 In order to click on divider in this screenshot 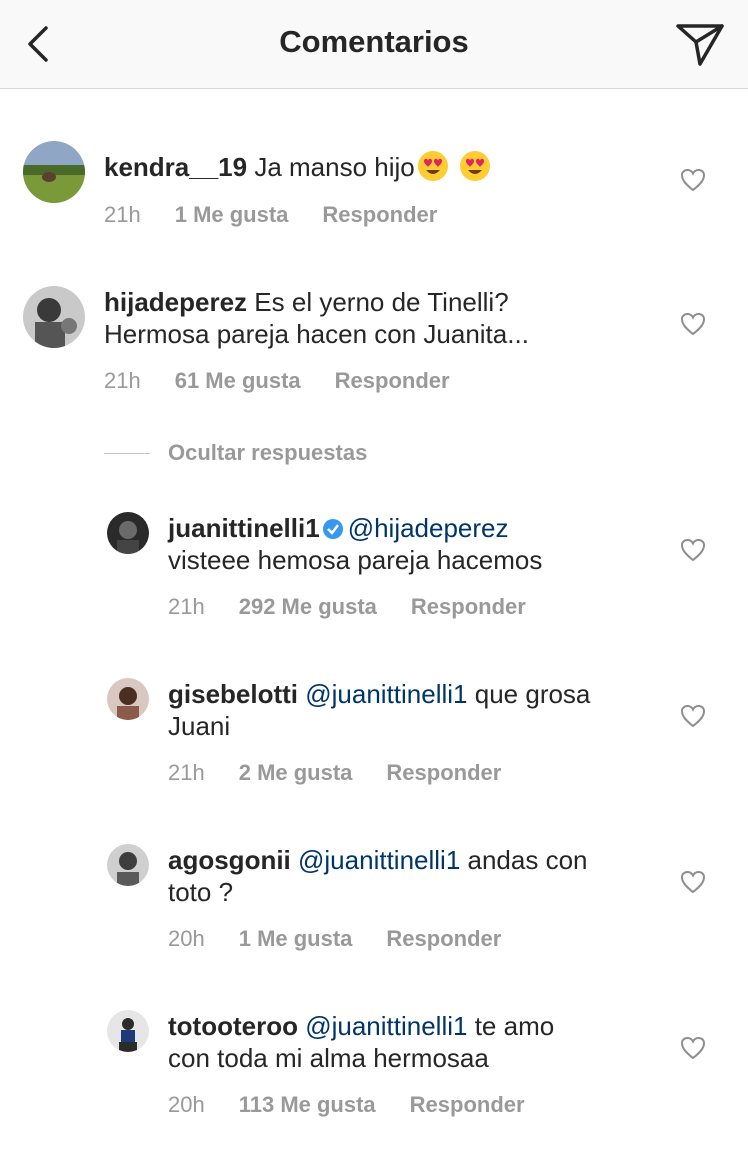, I will do `click(127, 453)`.